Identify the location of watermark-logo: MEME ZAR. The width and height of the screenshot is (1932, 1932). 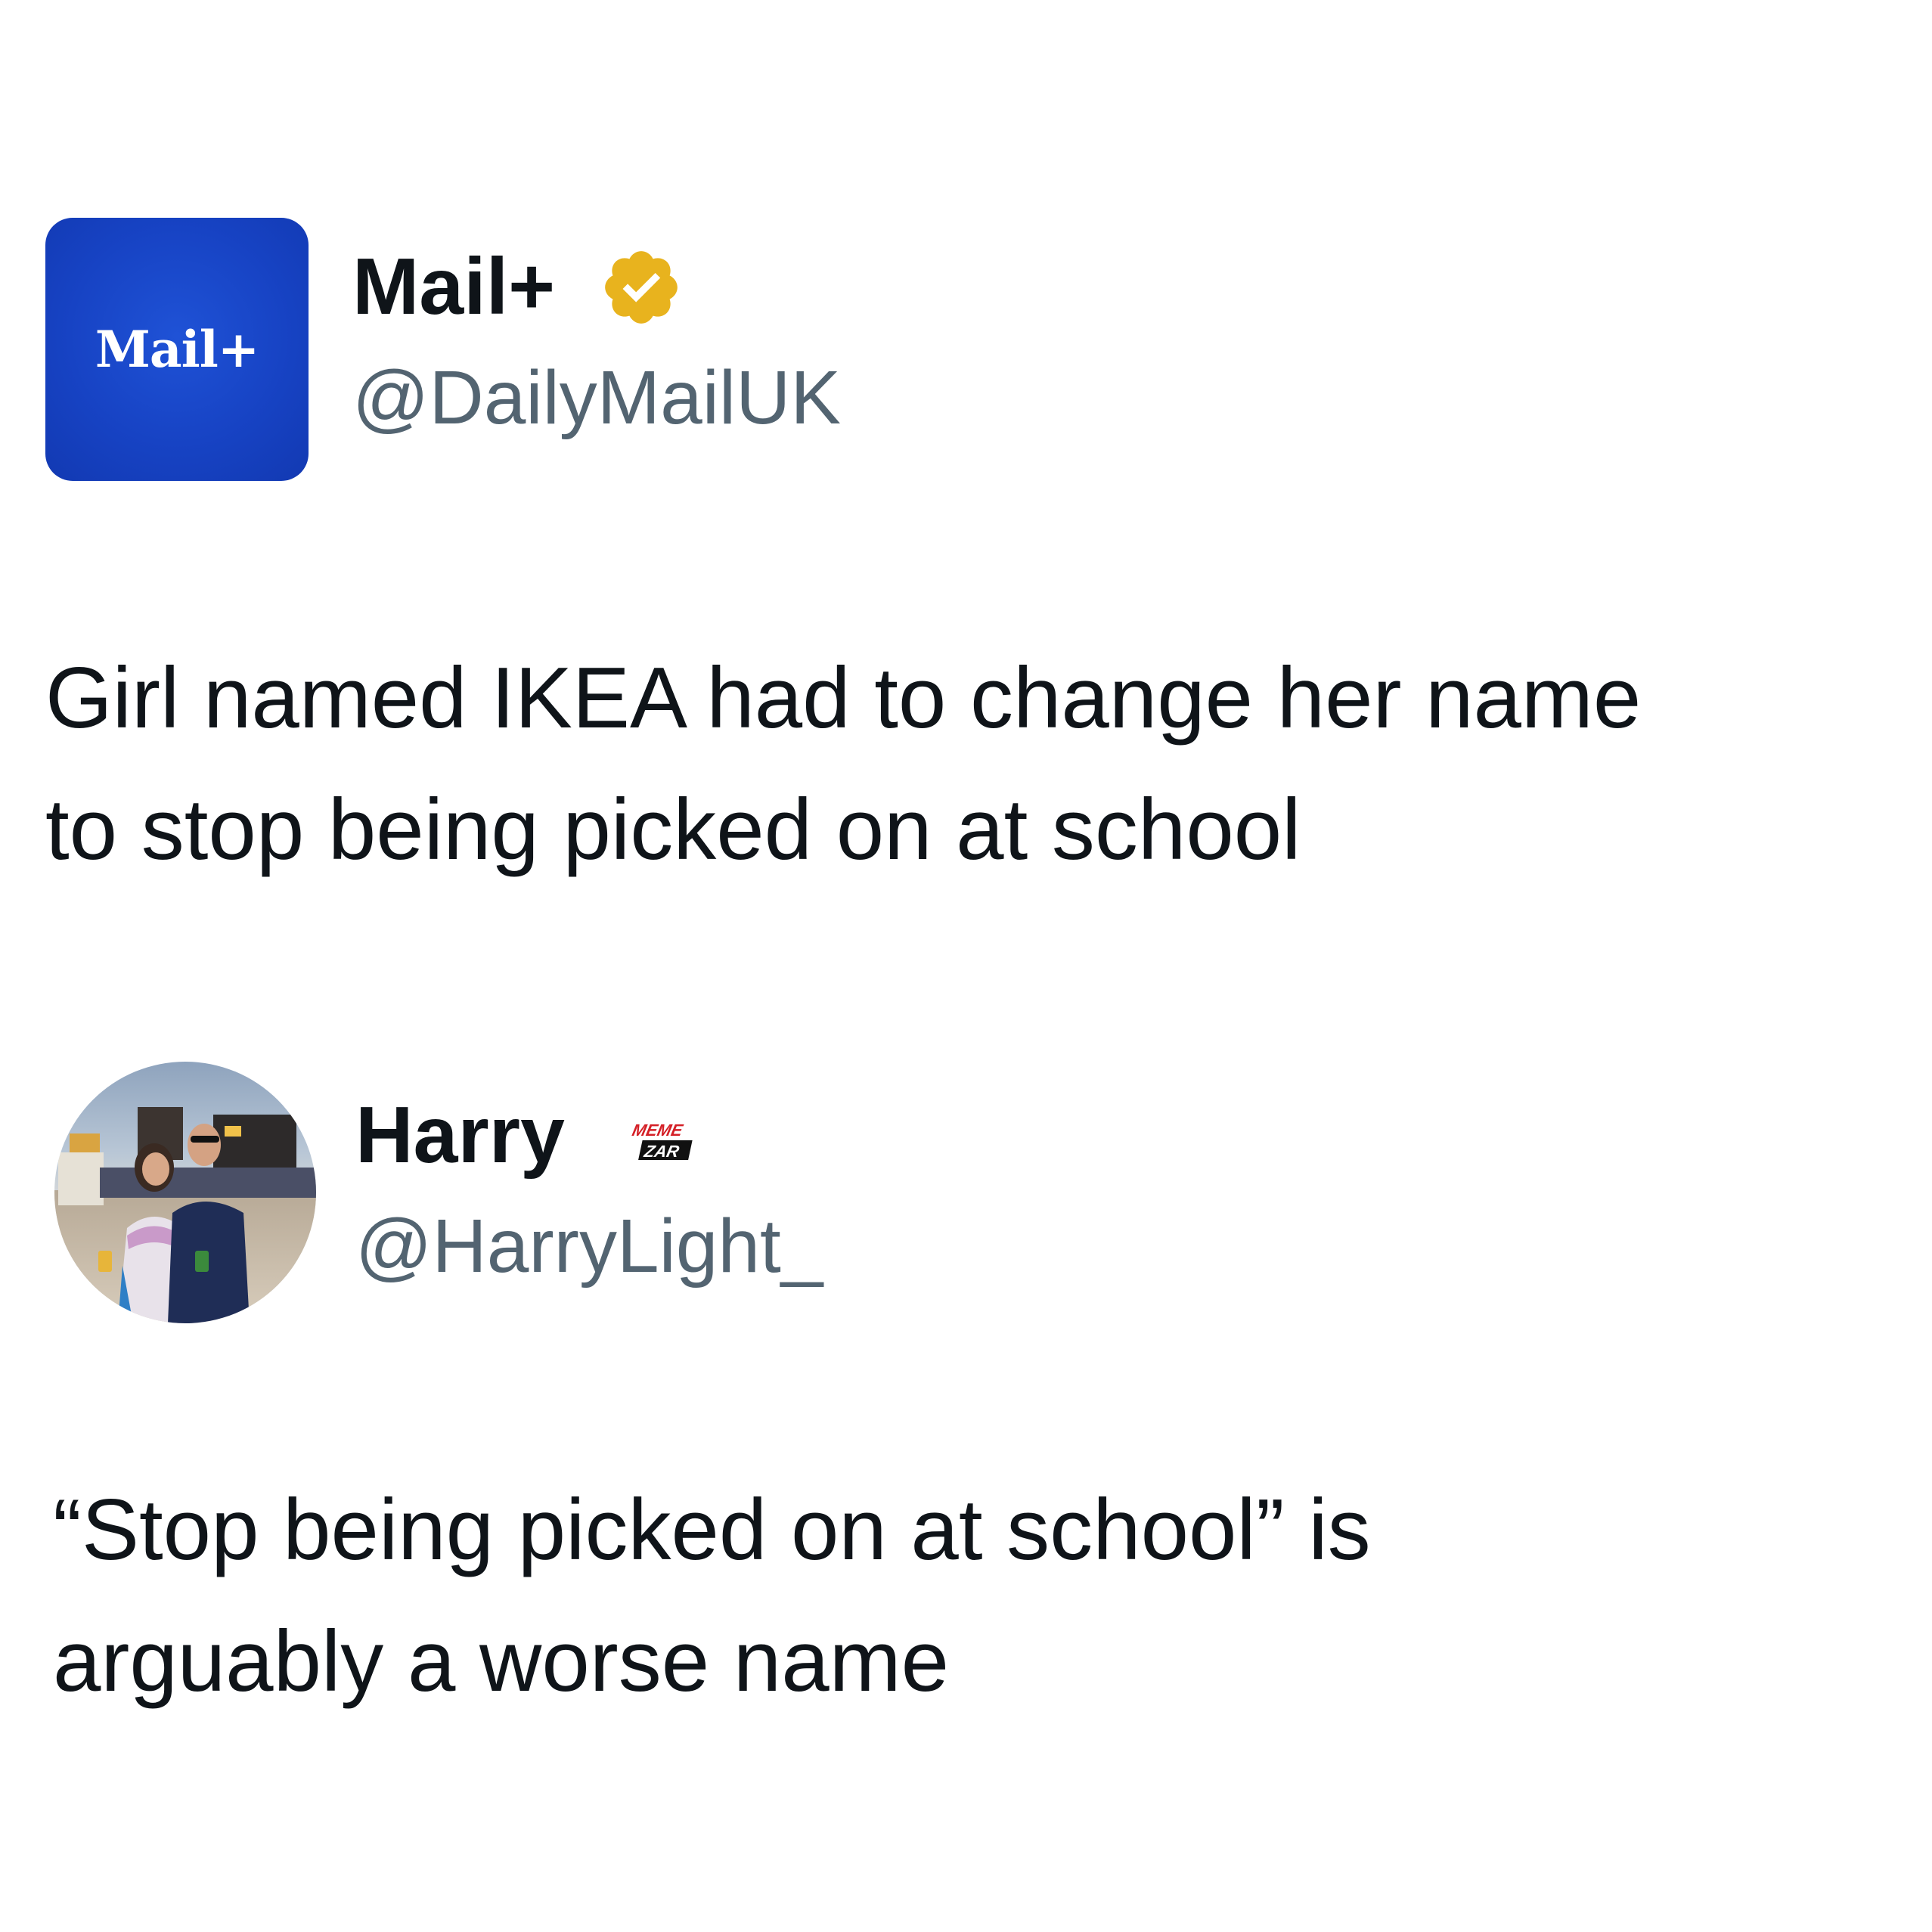
(665, 1142).